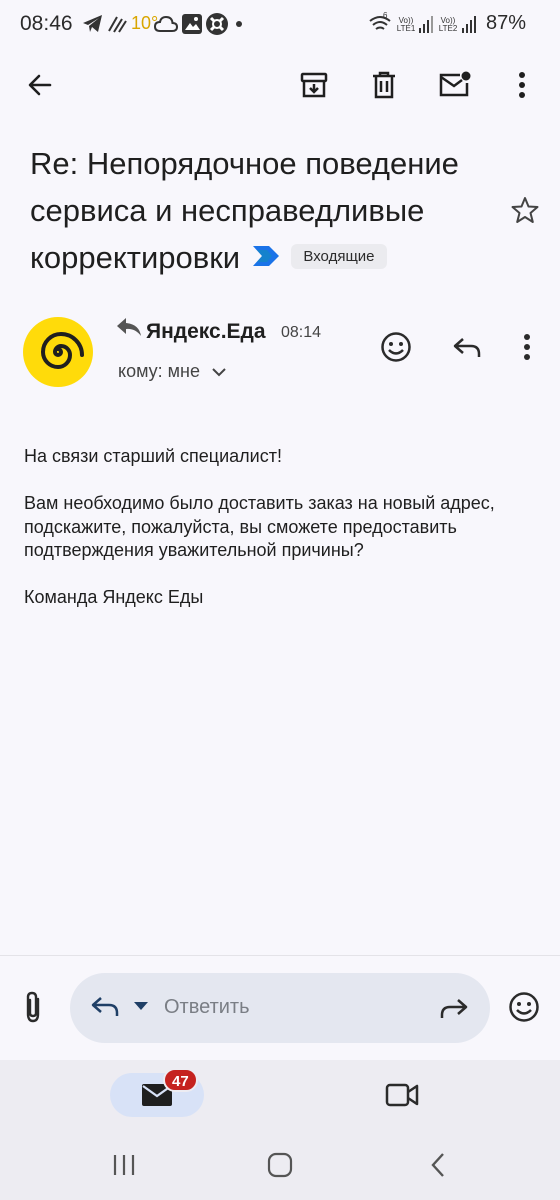 The image size is (560, 1200). I want to click on sender-name: Яндекс.Еда, so click(206, 332).